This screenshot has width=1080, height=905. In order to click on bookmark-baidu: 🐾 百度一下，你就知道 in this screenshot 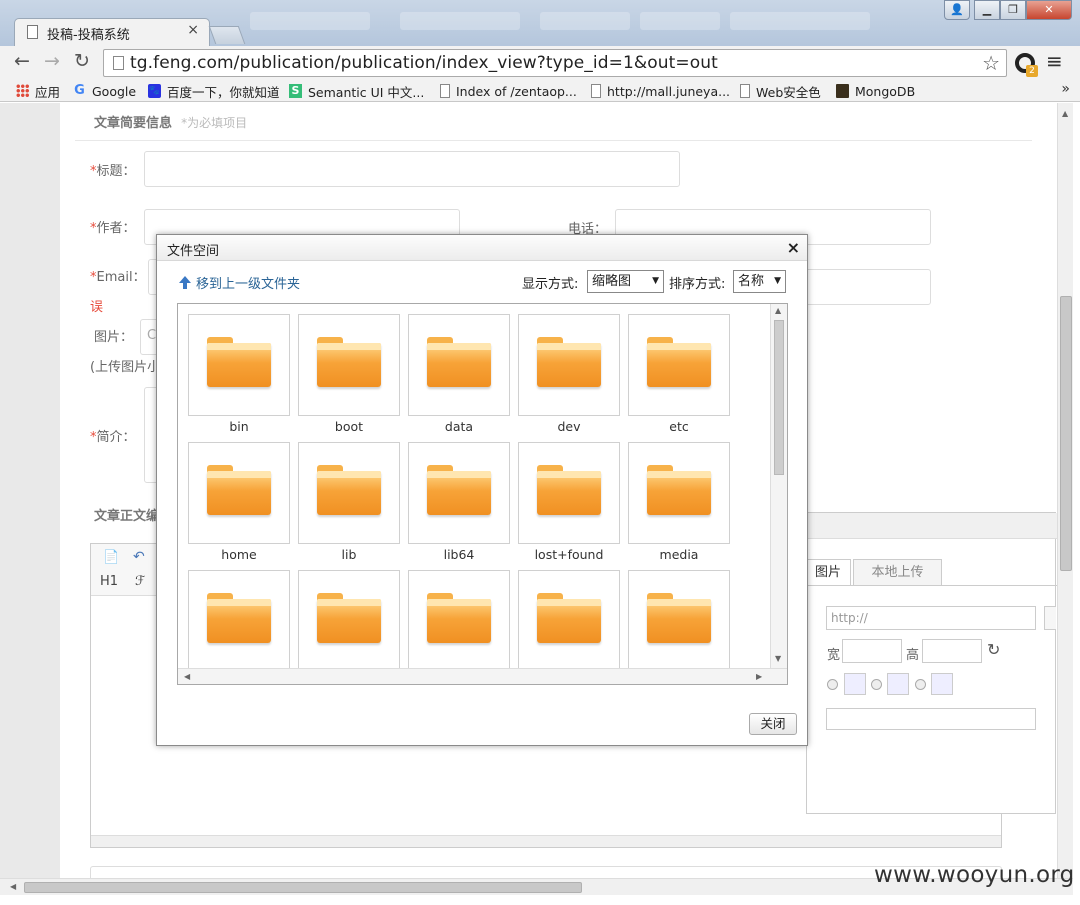, I will do `click(214, 91)`.